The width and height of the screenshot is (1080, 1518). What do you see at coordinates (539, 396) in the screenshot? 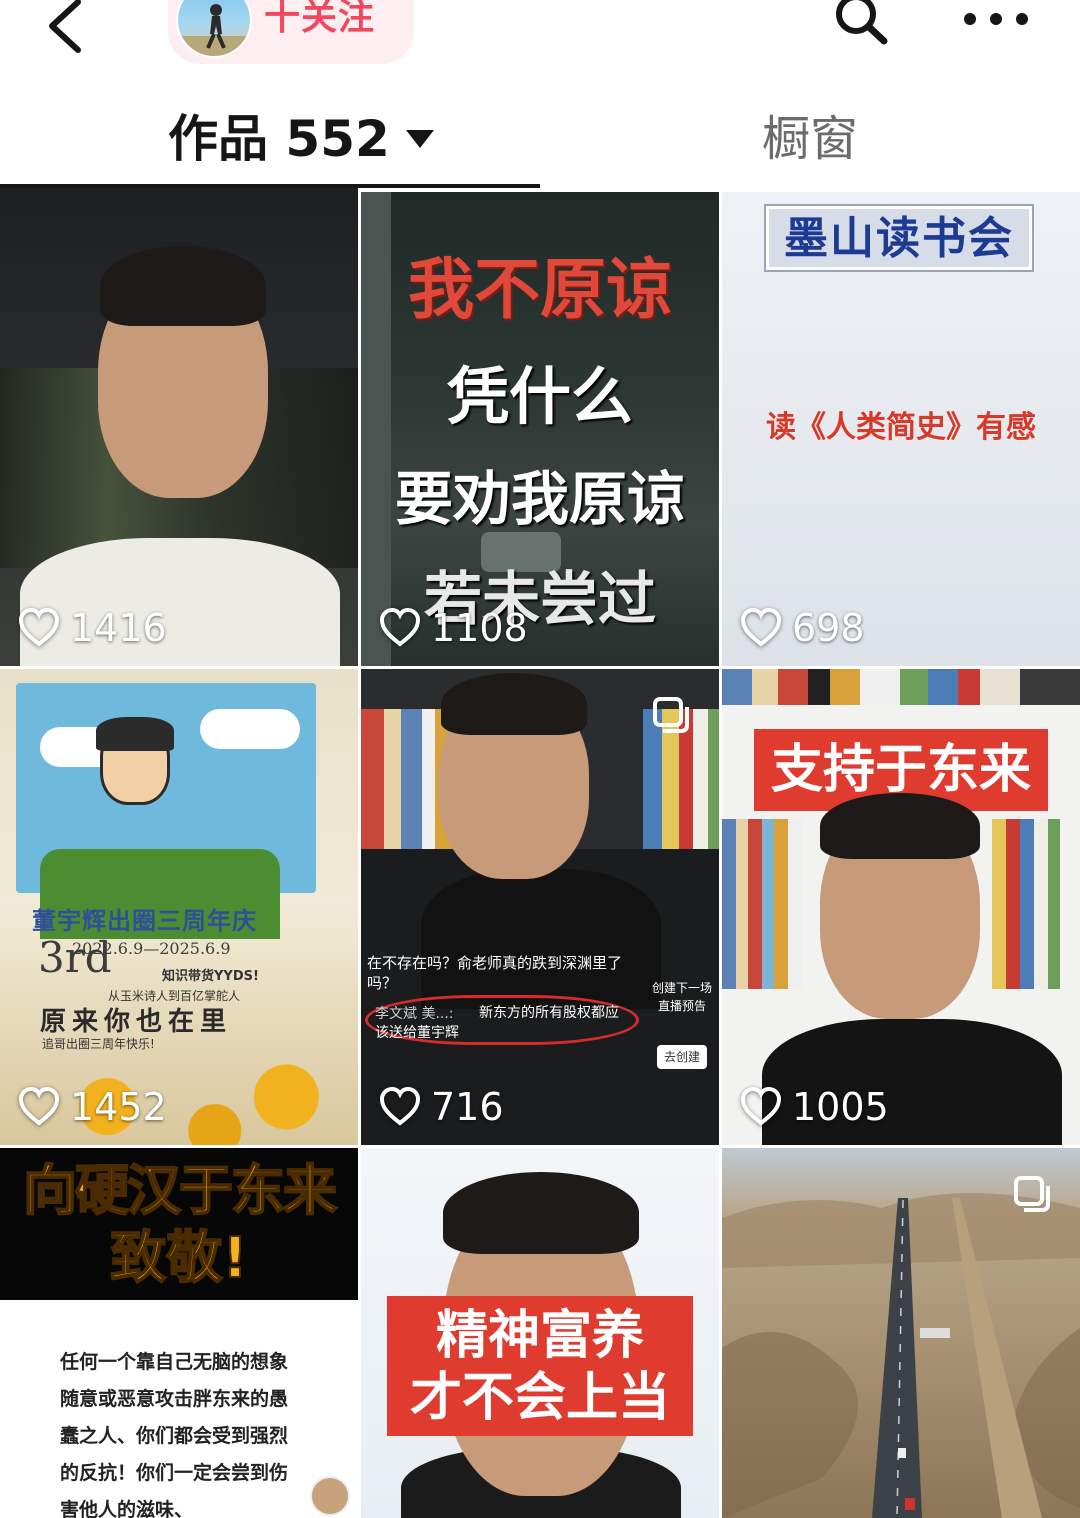
I see `video-caption: 凭什么` at bounding box center [539, 396].